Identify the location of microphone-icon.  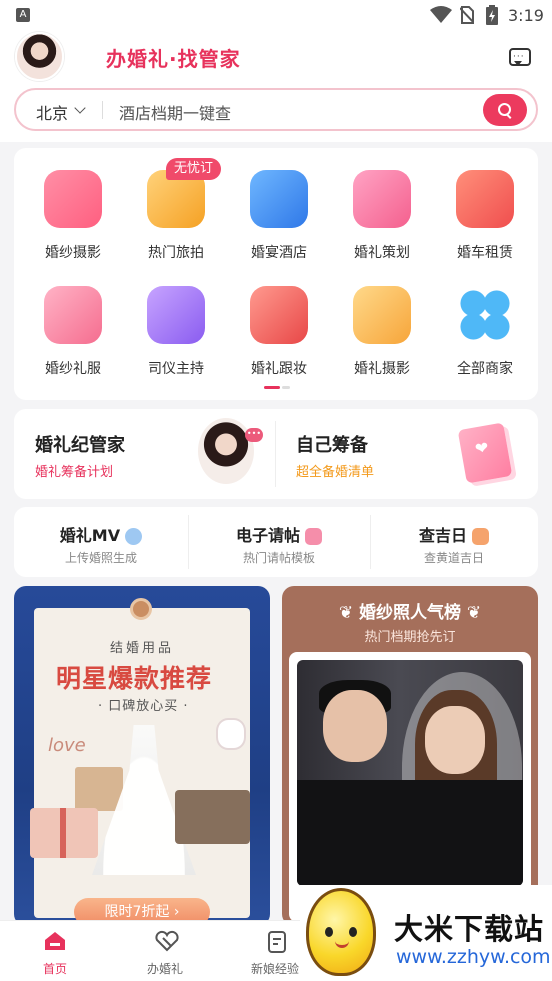
(176, 315).